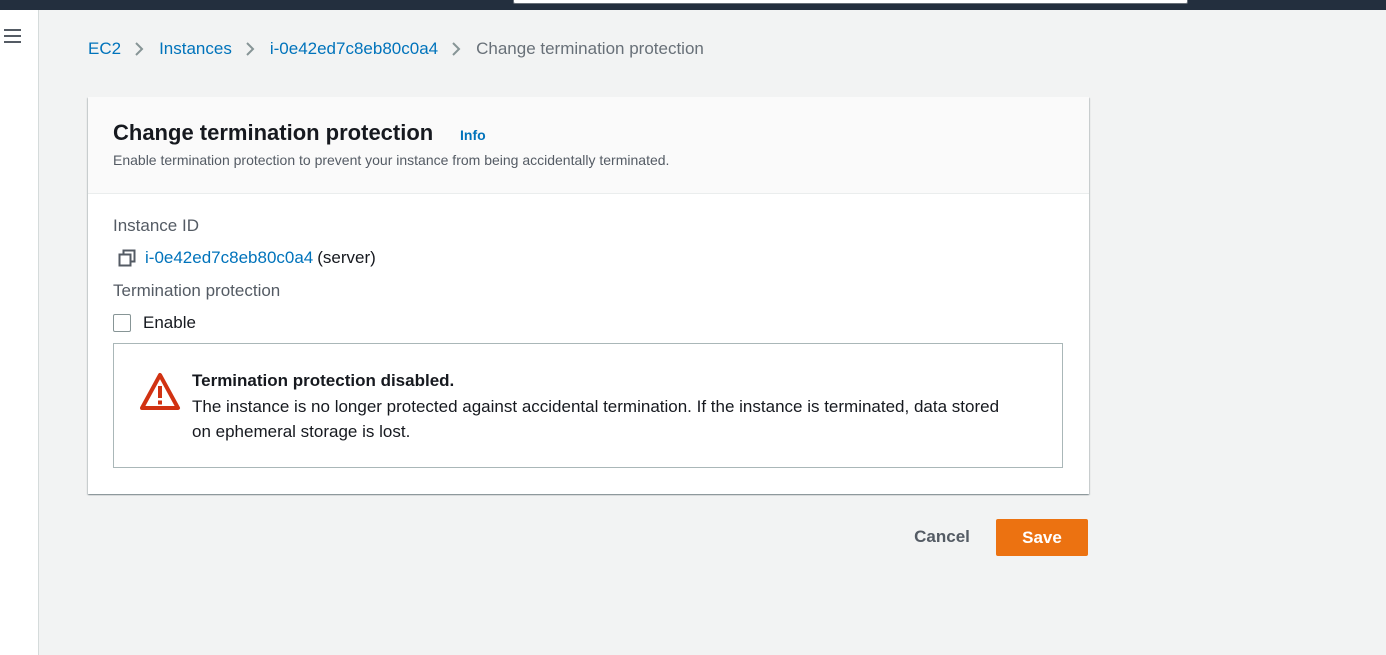 The height and width of the screenshot is (655, 1386). I want to click on search-input, so click(850, 2).